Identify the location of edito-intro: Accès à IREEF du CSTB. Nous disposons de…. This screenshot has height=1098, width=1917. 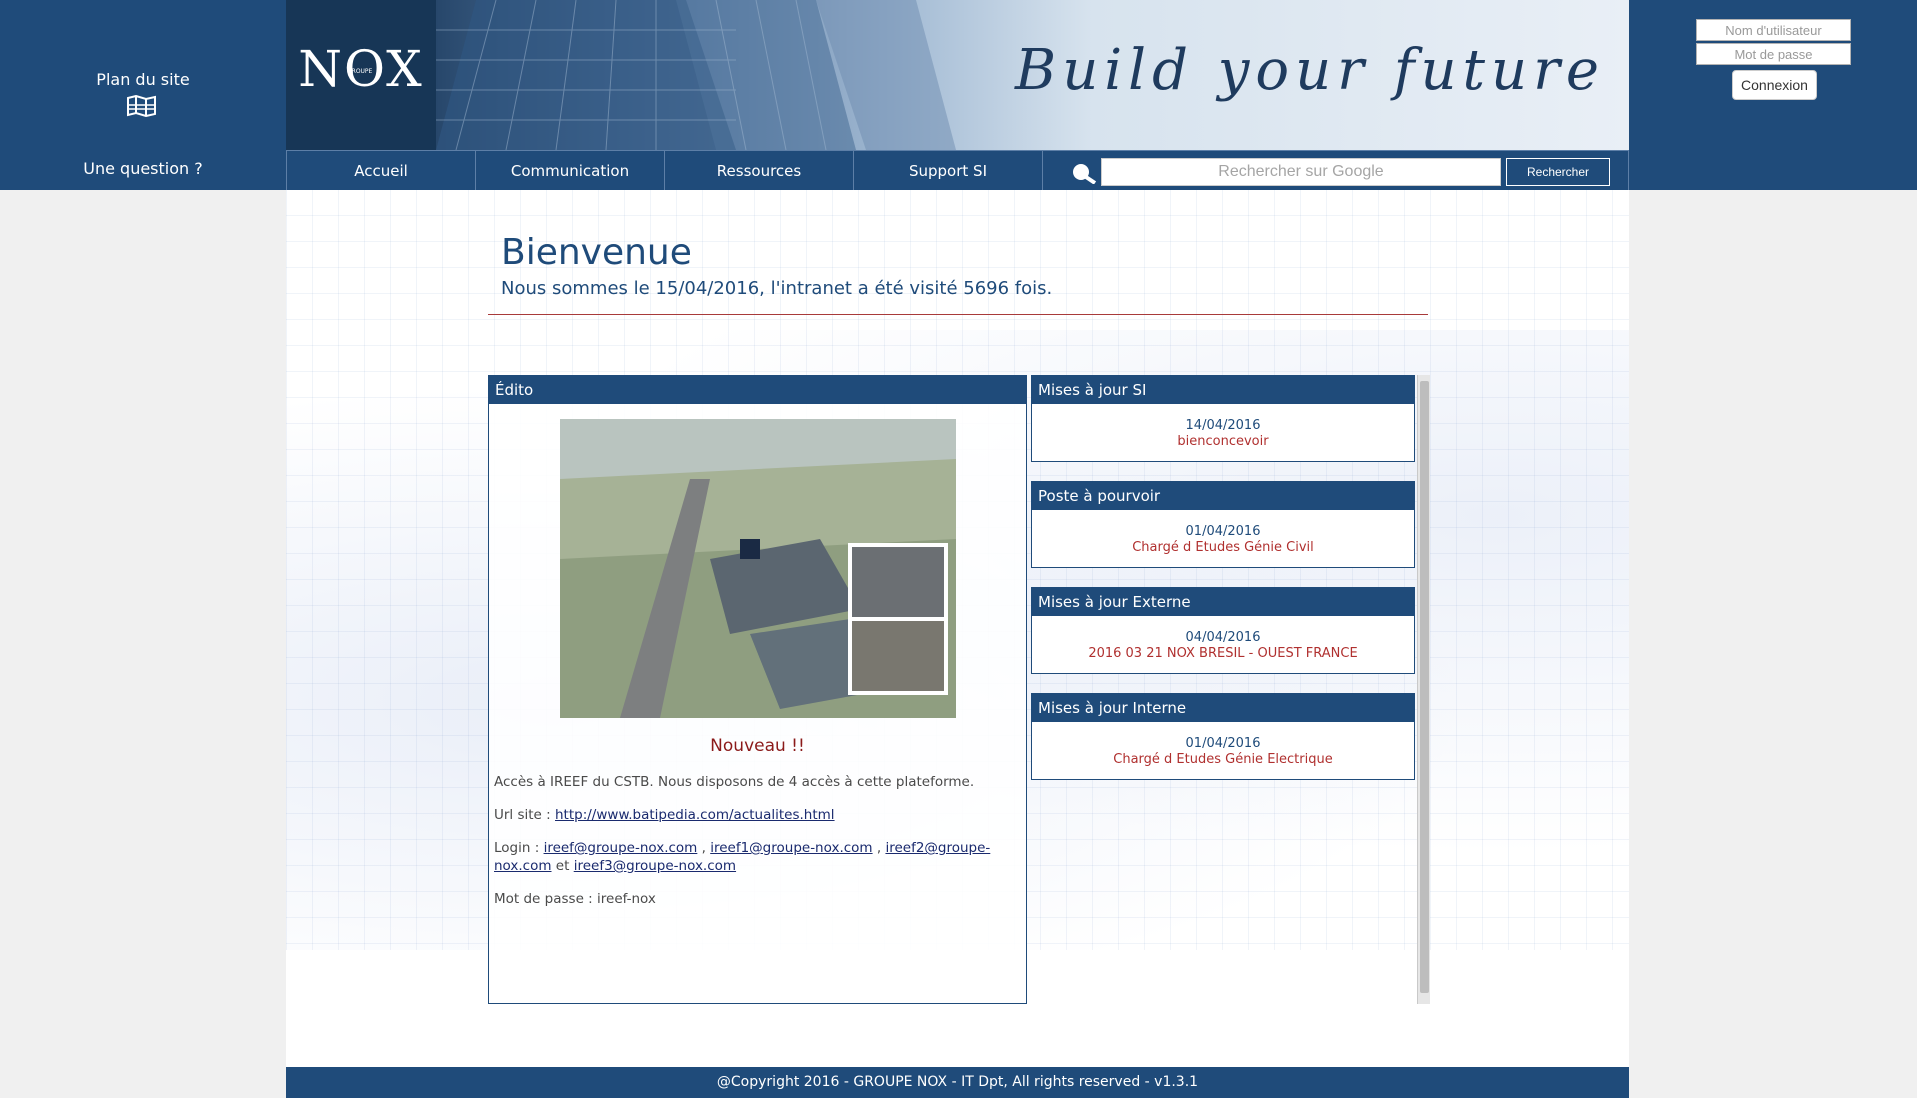
(734, 782).